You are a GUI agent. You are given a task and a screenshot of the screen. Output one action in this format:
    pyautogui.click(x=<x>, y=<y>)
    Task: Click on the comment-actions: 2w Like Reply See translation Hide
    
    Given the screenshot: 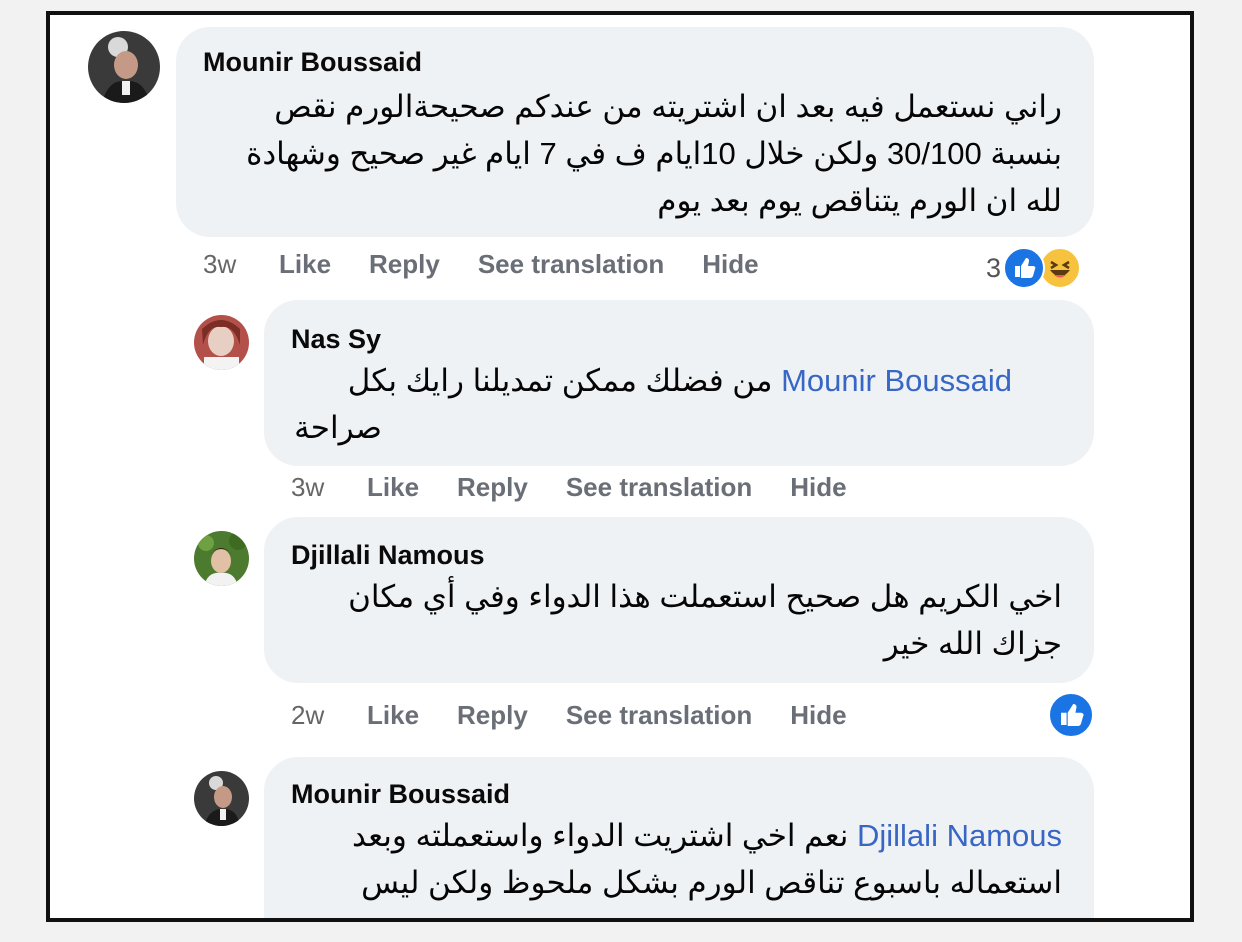 What is the action you would take?
    pyautogui.click(x=569, y=715)
    